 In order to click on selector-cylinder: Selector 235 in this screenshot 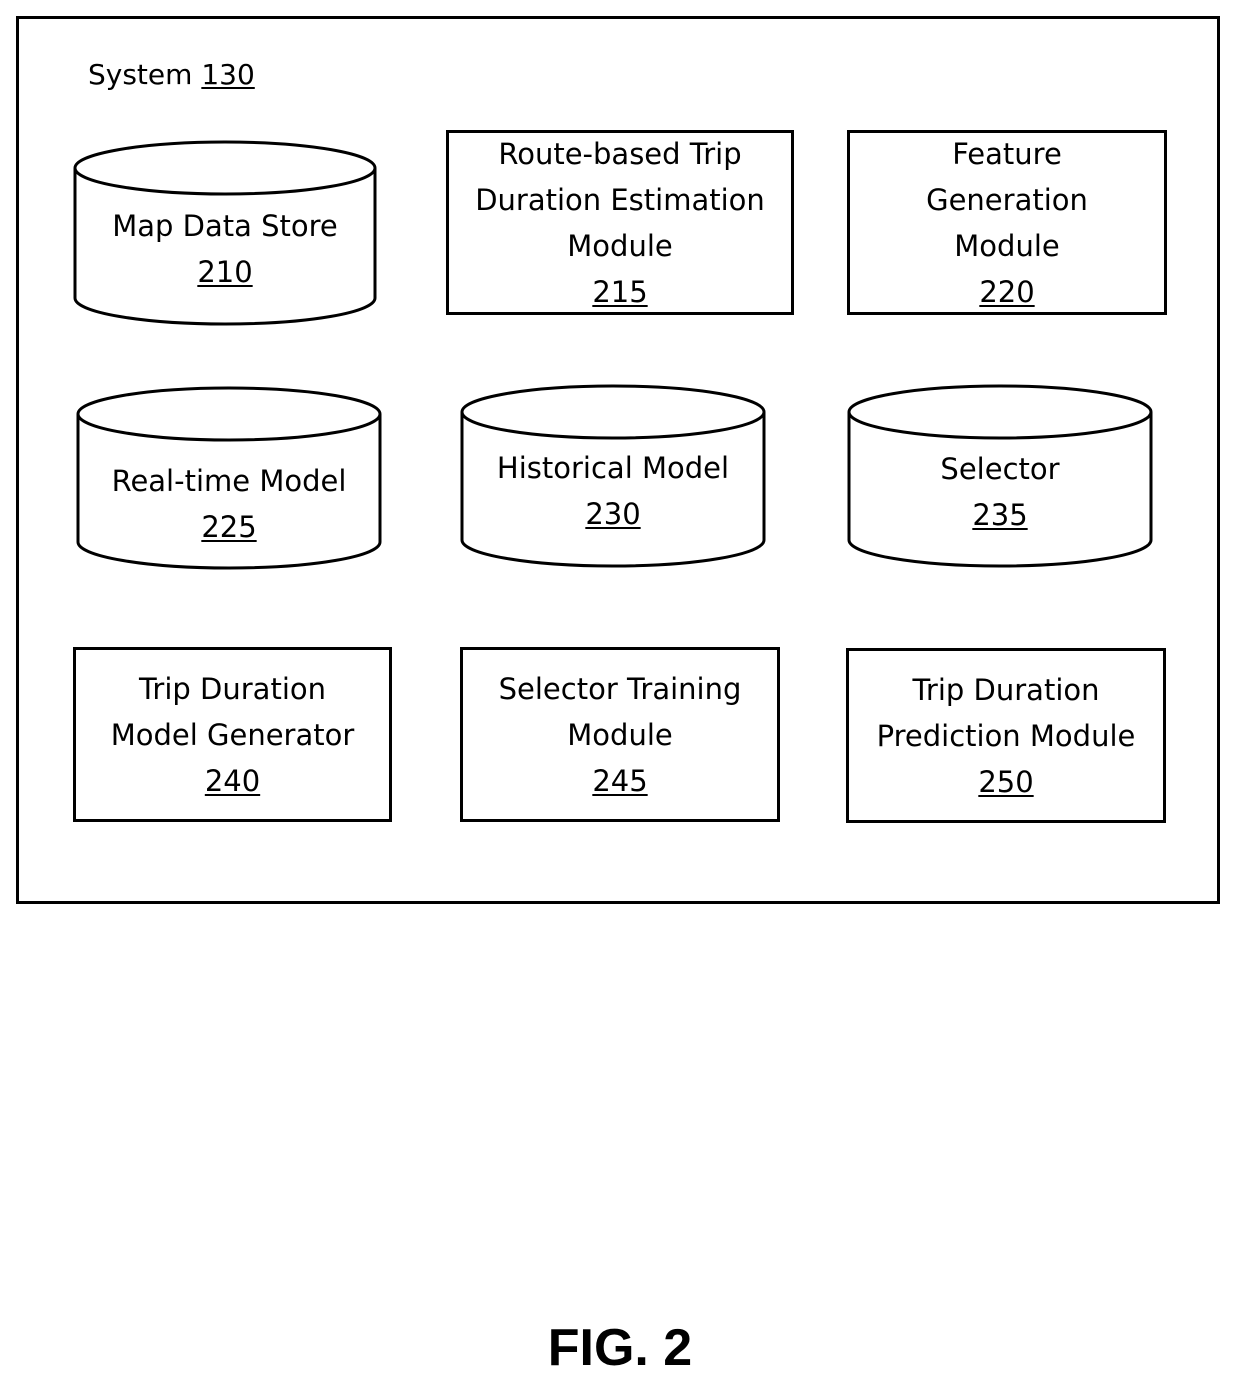, I will do `click(1000, 476)`.